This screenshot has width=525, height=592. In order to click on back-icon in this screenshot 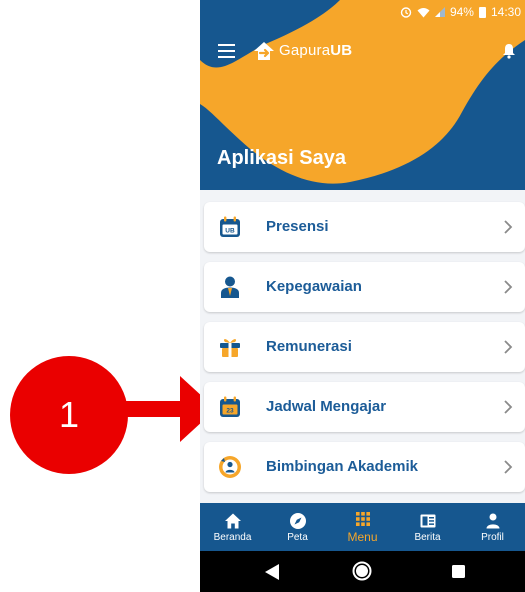, I will do `click(272, 572)`.